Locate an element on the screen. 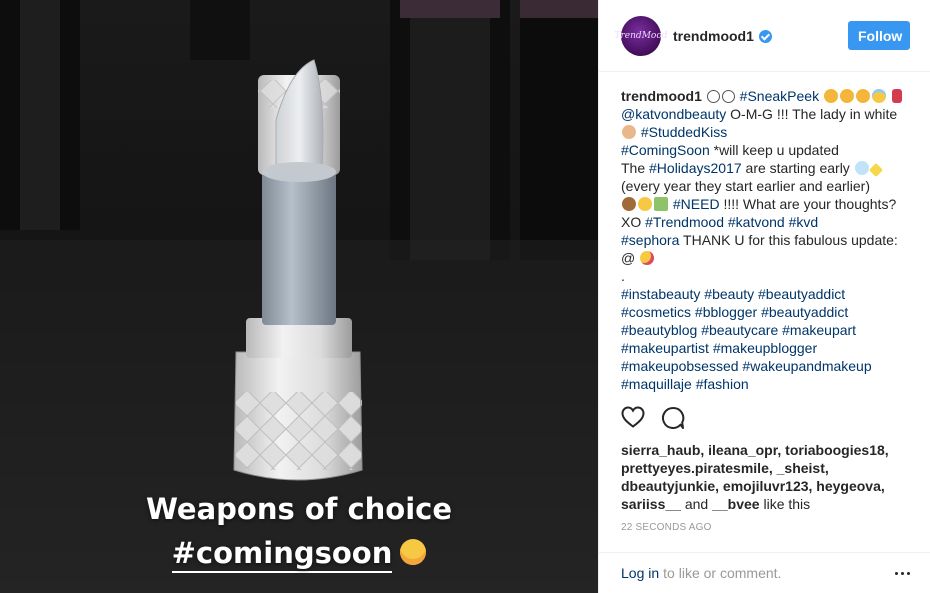 Image resolution: width=930 pixels, height=593 pixels. post-actions is located at coordinates (653, 418).